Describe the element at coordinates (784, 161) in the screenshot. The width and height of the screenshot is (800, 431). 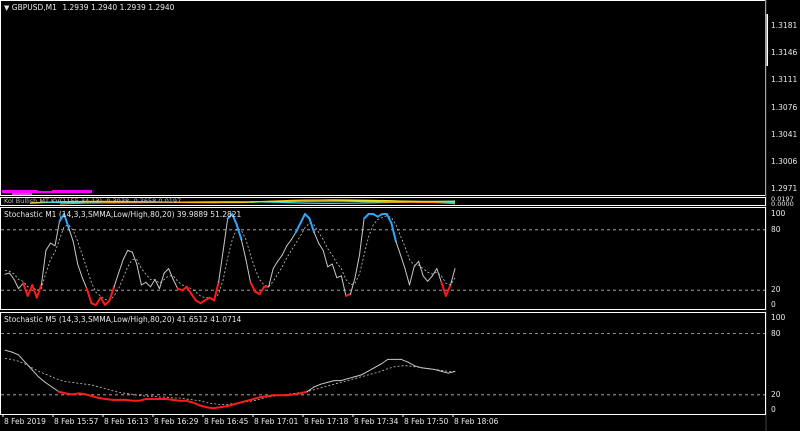
I see `price-tick: 1.3006` at that location.